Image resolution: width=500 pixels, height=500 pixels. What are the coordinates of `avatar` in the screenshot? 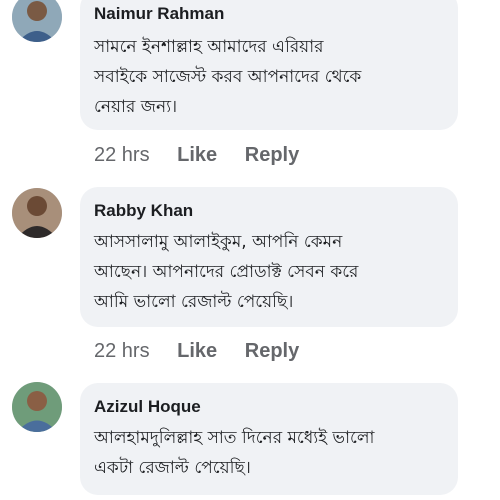 It's located at (37, 407).